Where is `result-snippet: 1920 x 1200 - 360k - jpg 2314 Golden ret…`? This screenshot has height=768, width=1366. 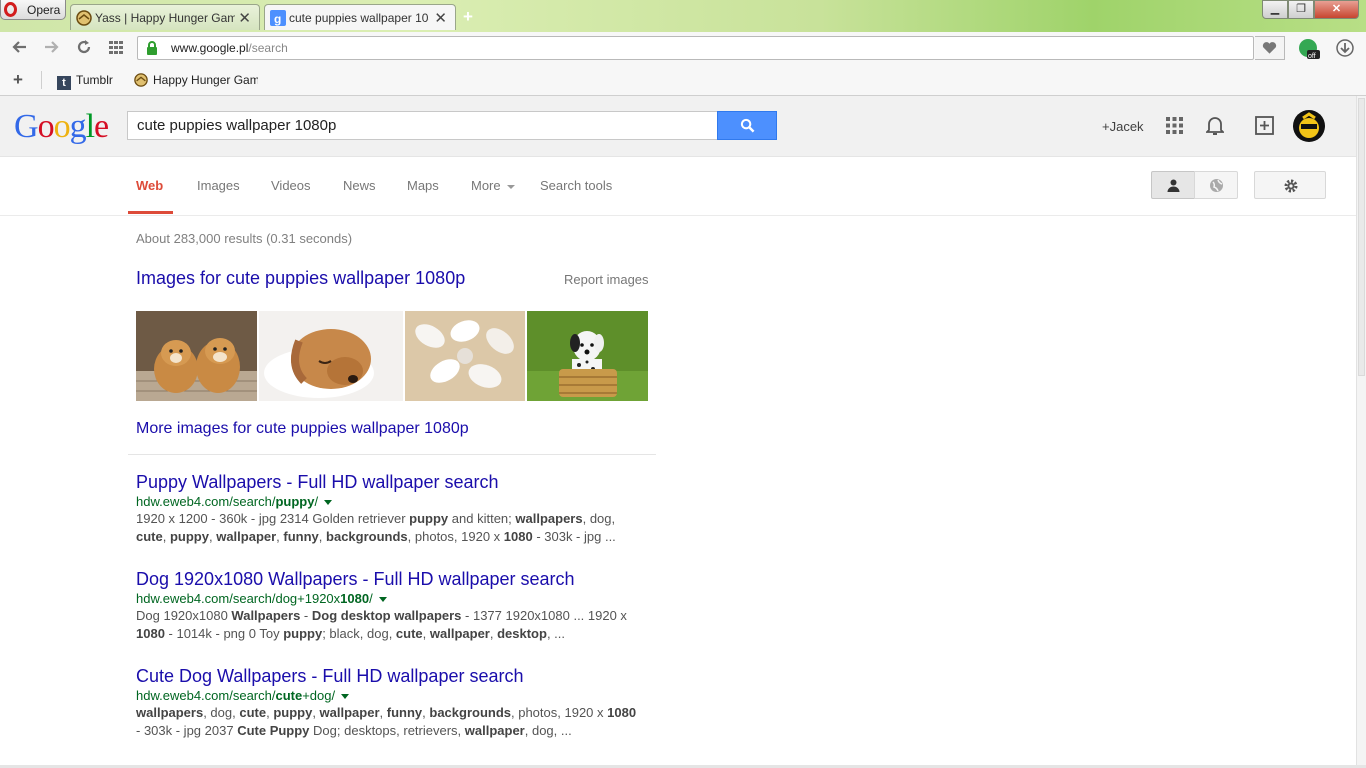 result-snippet: 1920 x 1200 - 360k - jpg 2314 Golden ret… is located at coordinates (396, 528).